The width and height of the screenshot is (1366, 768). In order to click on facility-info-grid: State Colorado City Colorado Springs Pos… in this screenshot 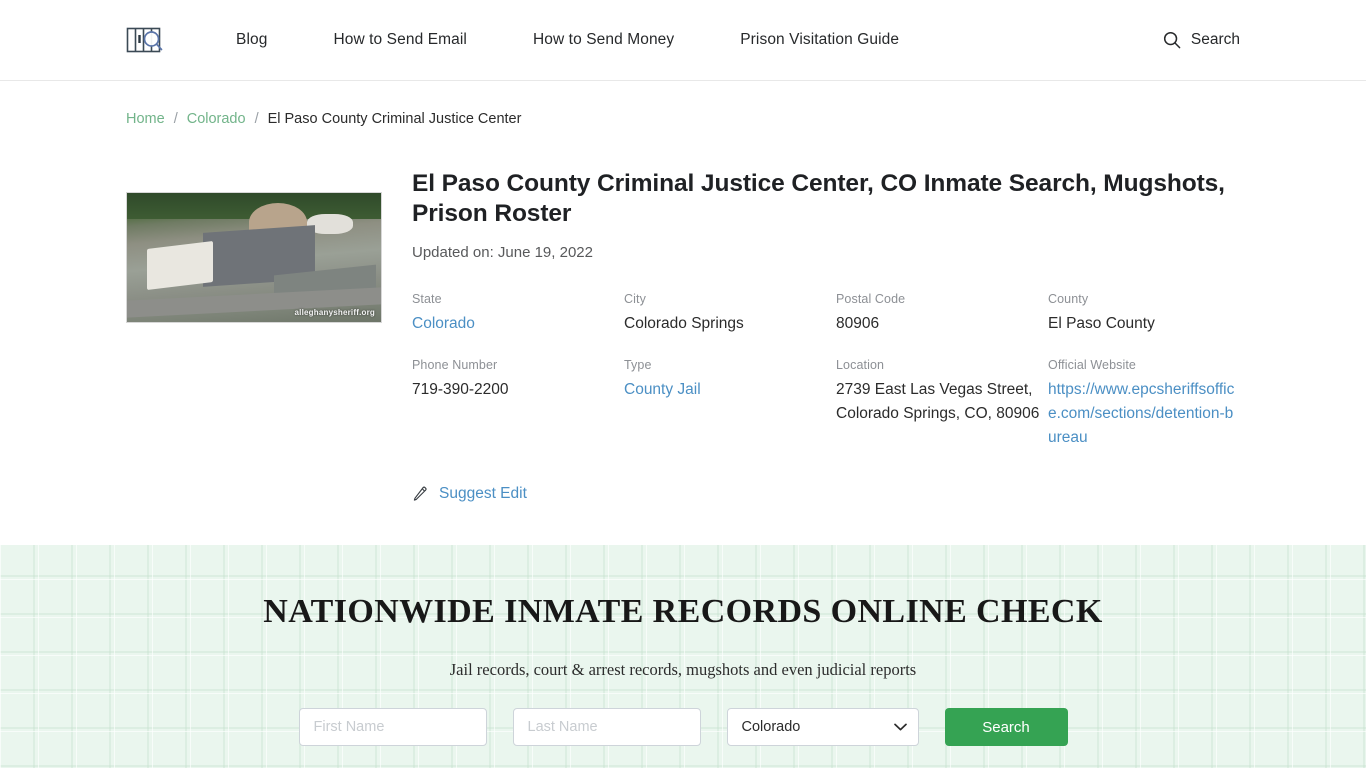, I will do `click(825, 371)`.